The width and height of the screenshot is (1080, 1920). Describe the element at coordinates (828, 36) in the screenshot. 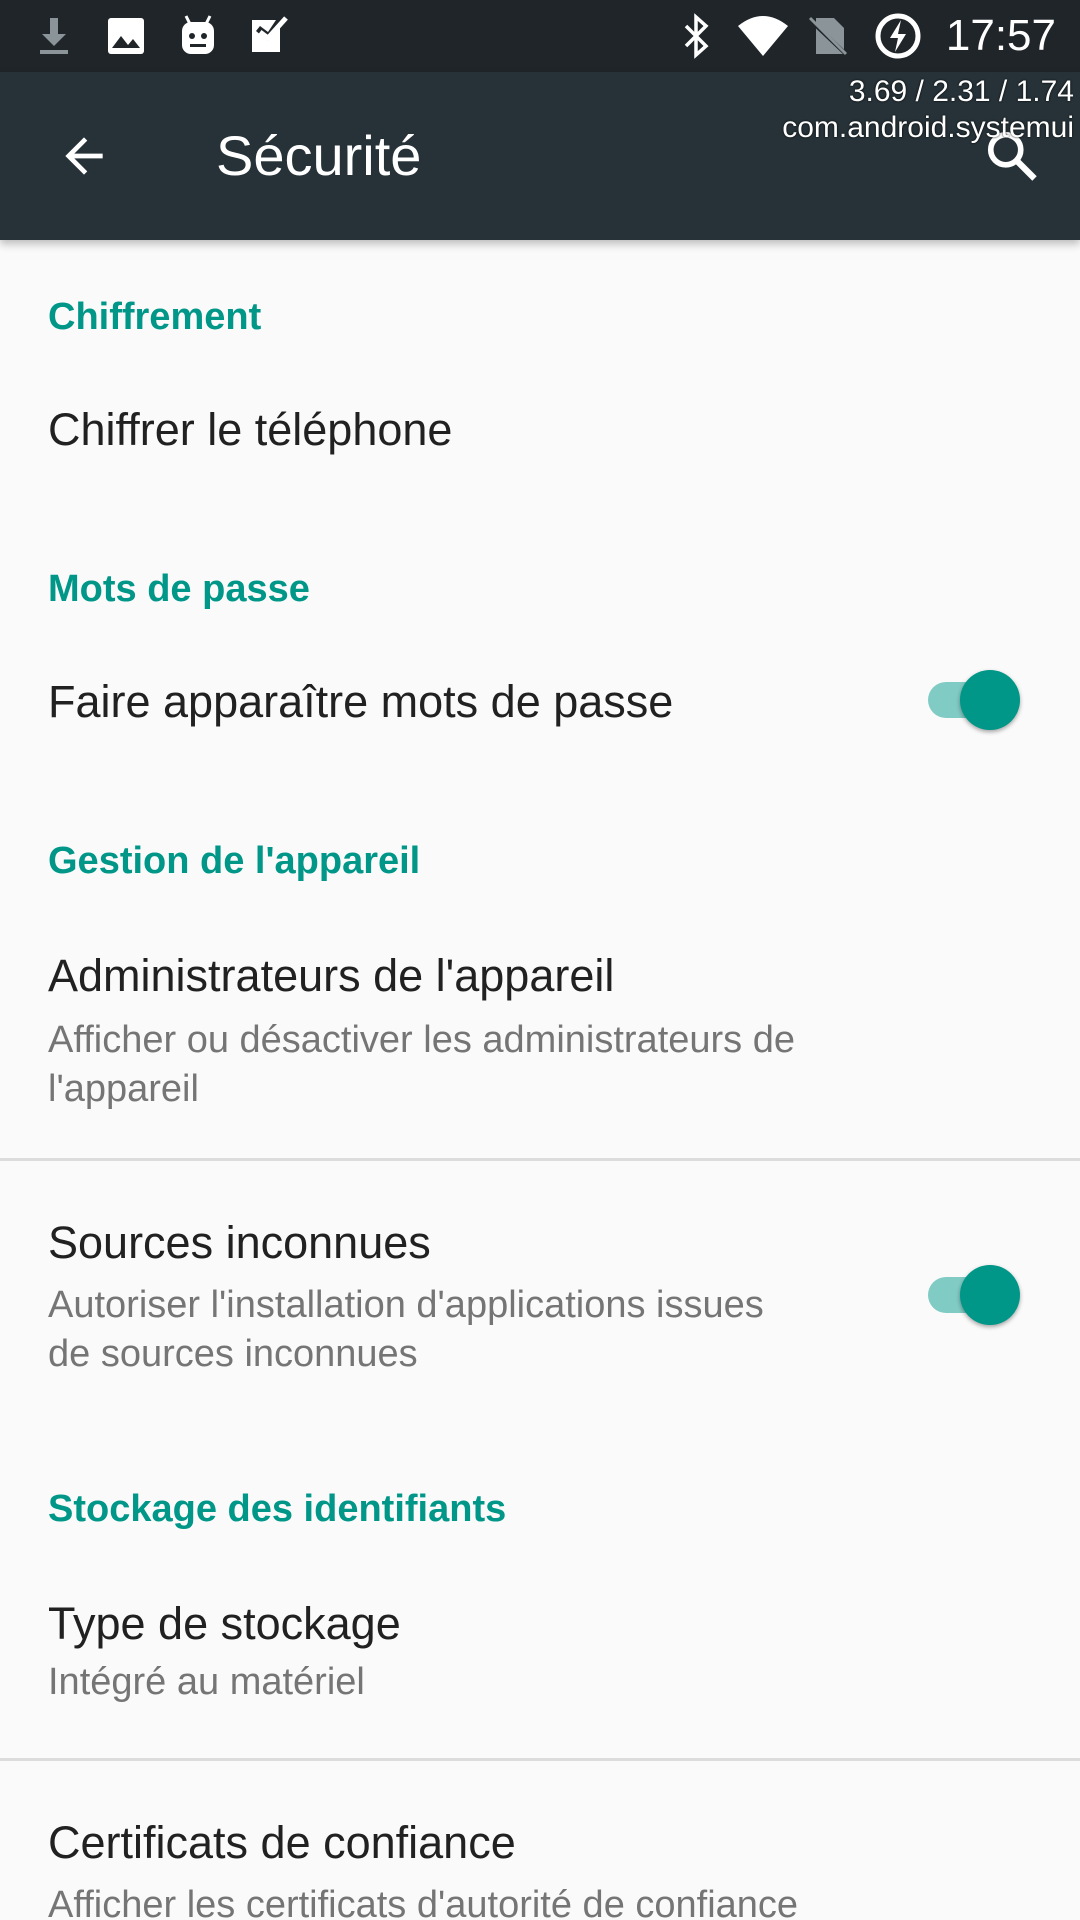

I see `no-sim-icon` at that location.